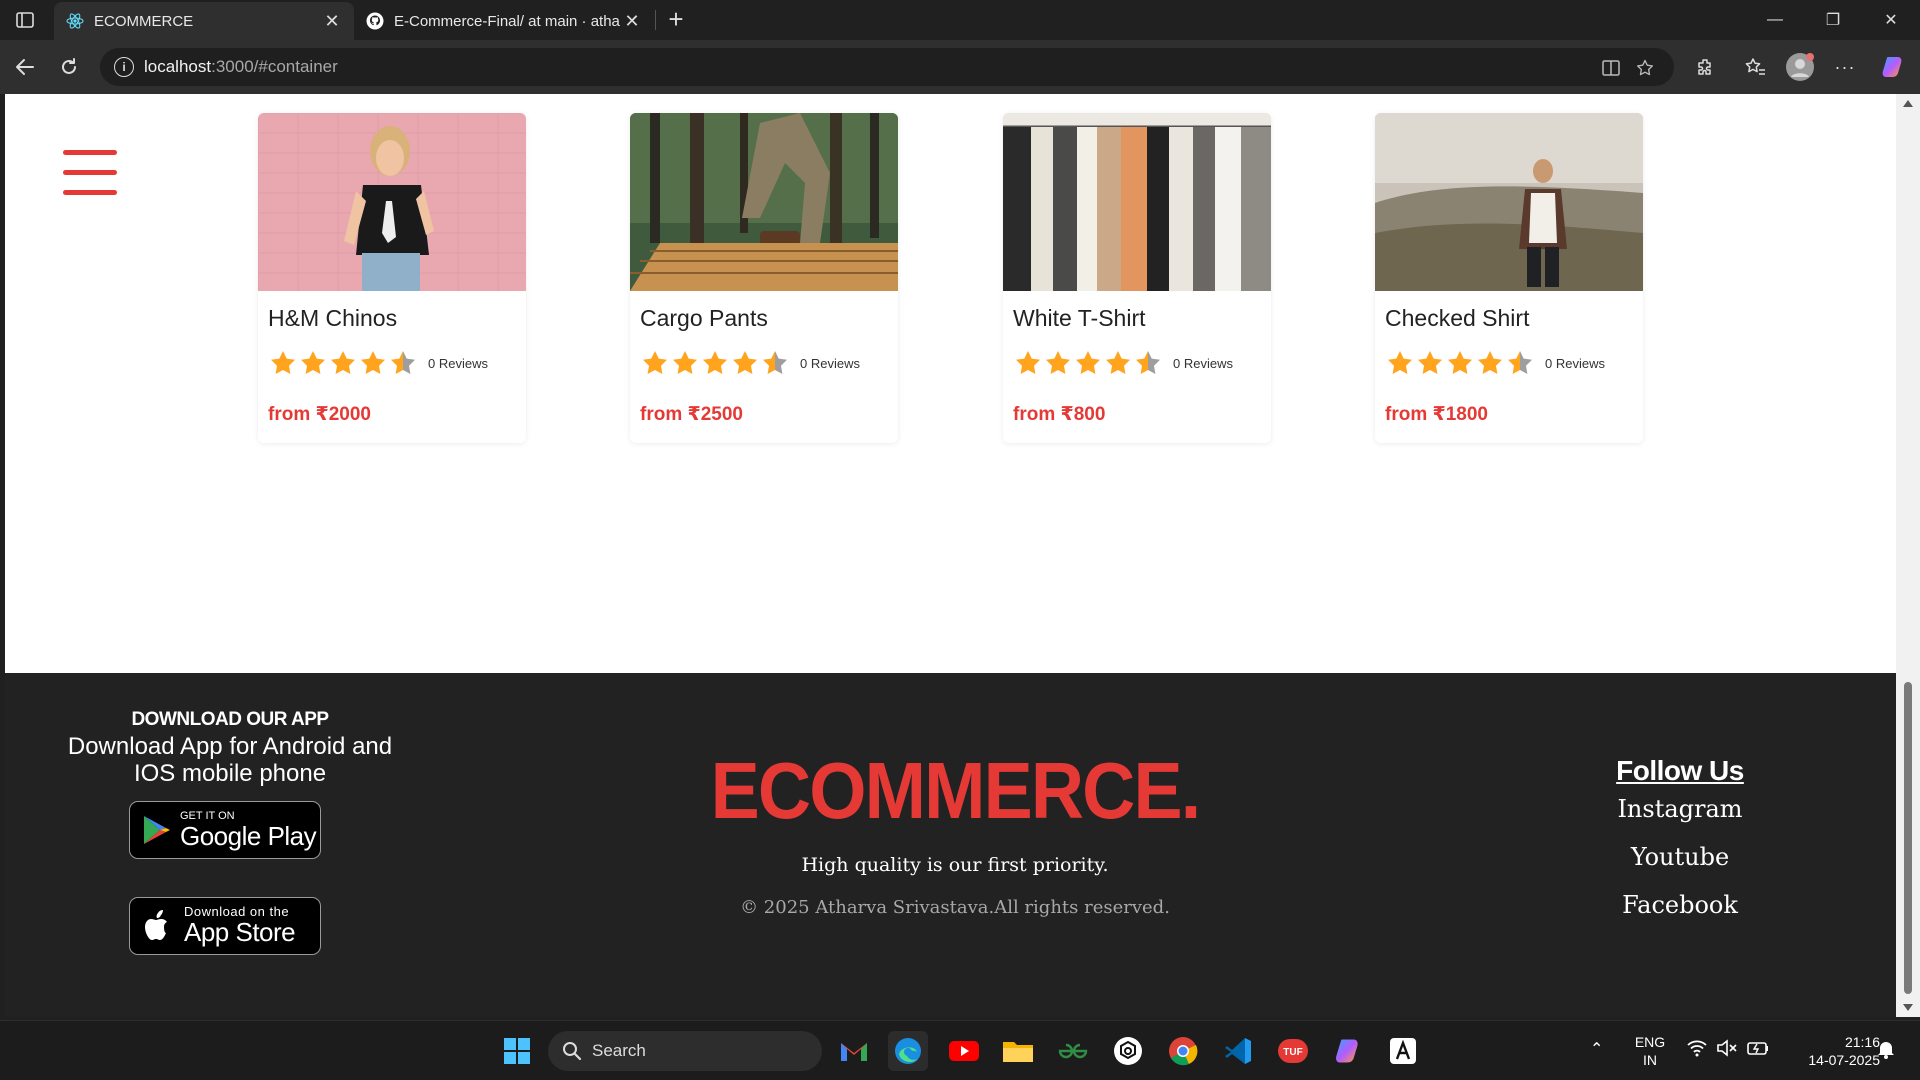 The width and height of the screenshot is (1920, 1080). Describe the element at coordinates (572, 1051) in the screenshot. I see `search-icon` at that location.